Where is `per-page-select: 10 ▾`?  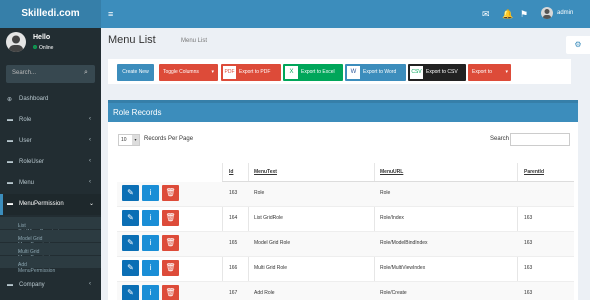
per-page-select: 10 ▾ is located at coordinates (129, 140).